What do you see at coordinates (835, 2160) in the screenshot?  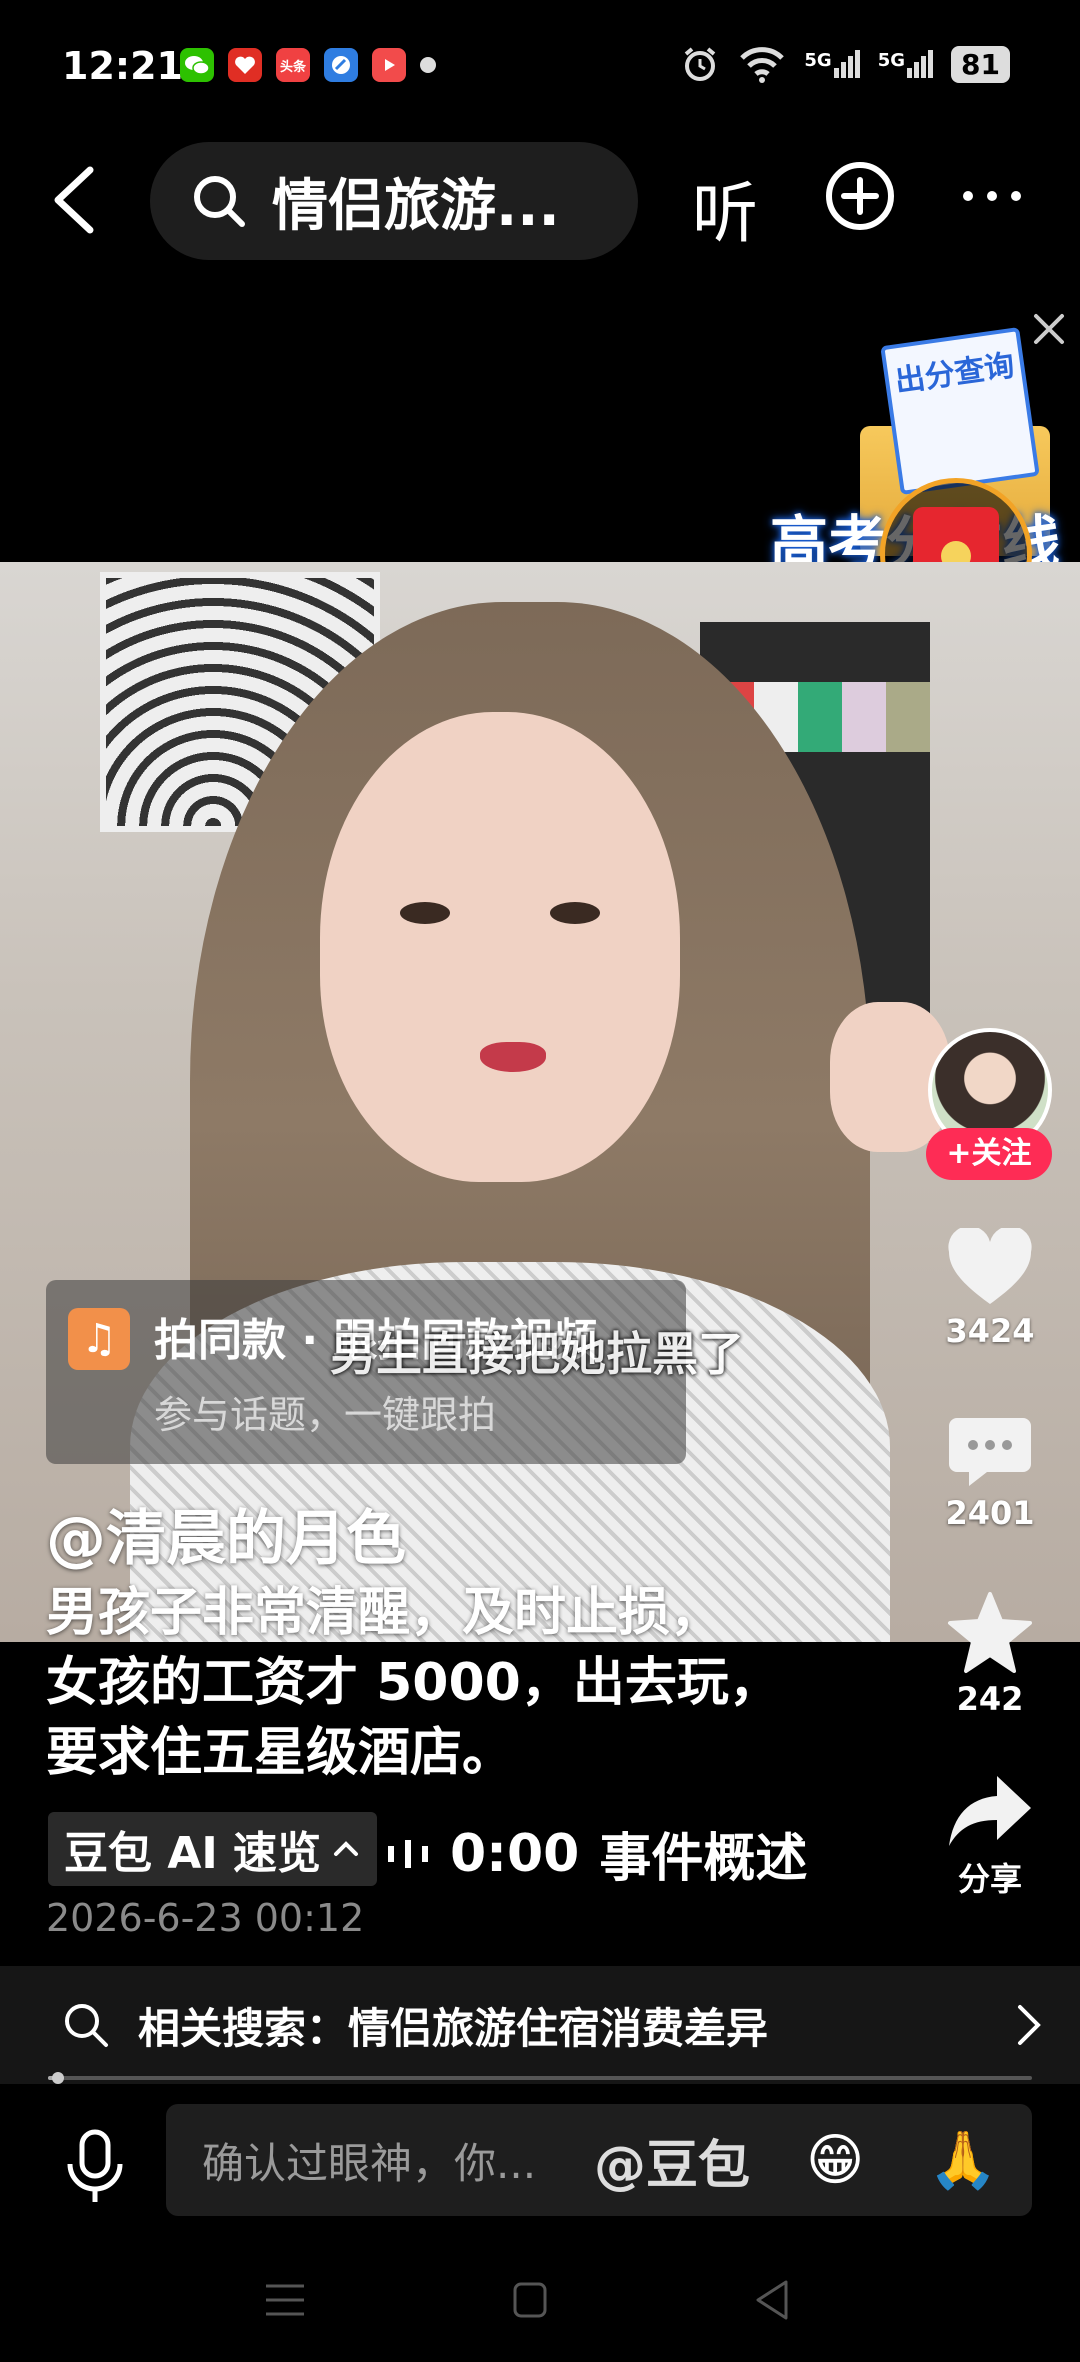 I see `grin-emoji-button: 😁` at bounding box center [835, 2160].